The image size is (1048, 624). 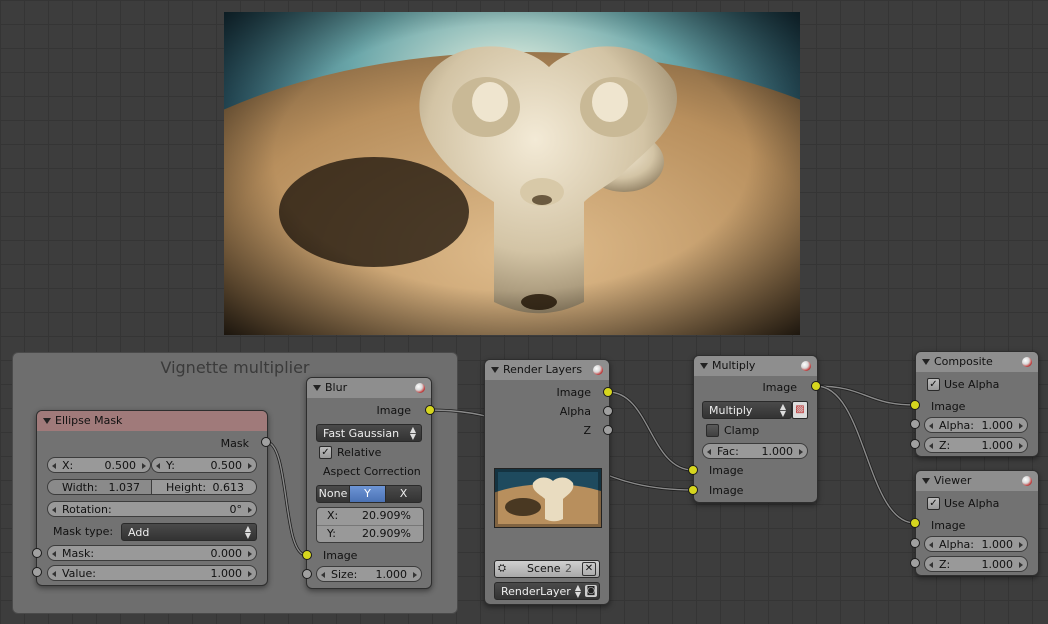 What do you see at coordinates (608, 411) in the screenshot?
I see `socket-render-alpha-output` at bounding box center [608, 411].